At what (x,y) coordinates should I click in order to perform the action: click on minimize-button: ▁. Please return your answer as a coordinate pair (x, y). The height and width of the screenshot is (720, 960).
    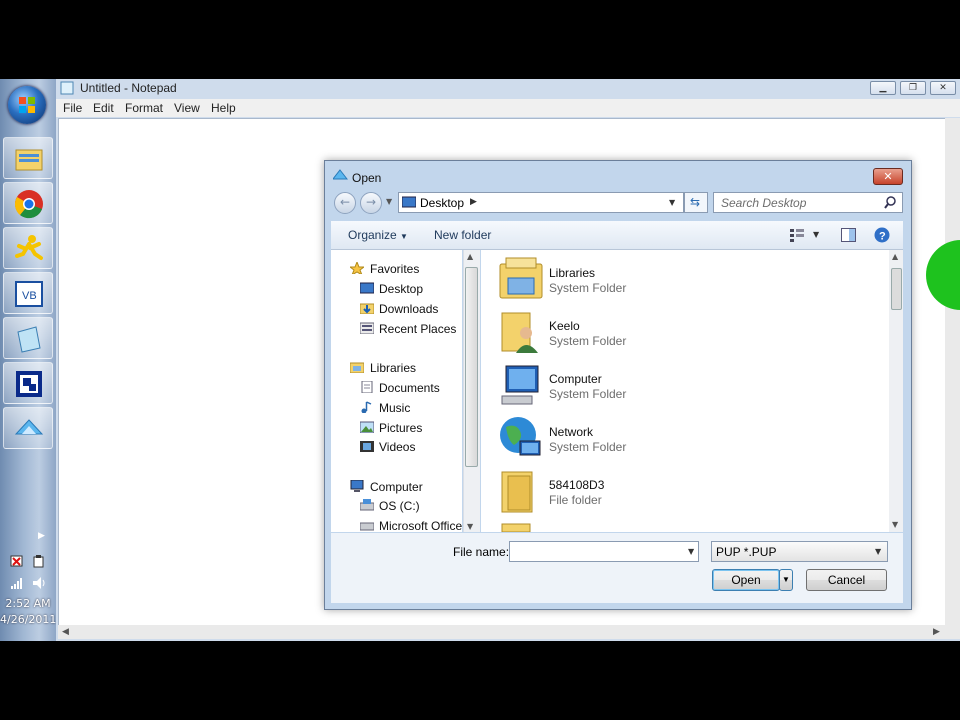
    Looking at the image, I should click on (883, 88).